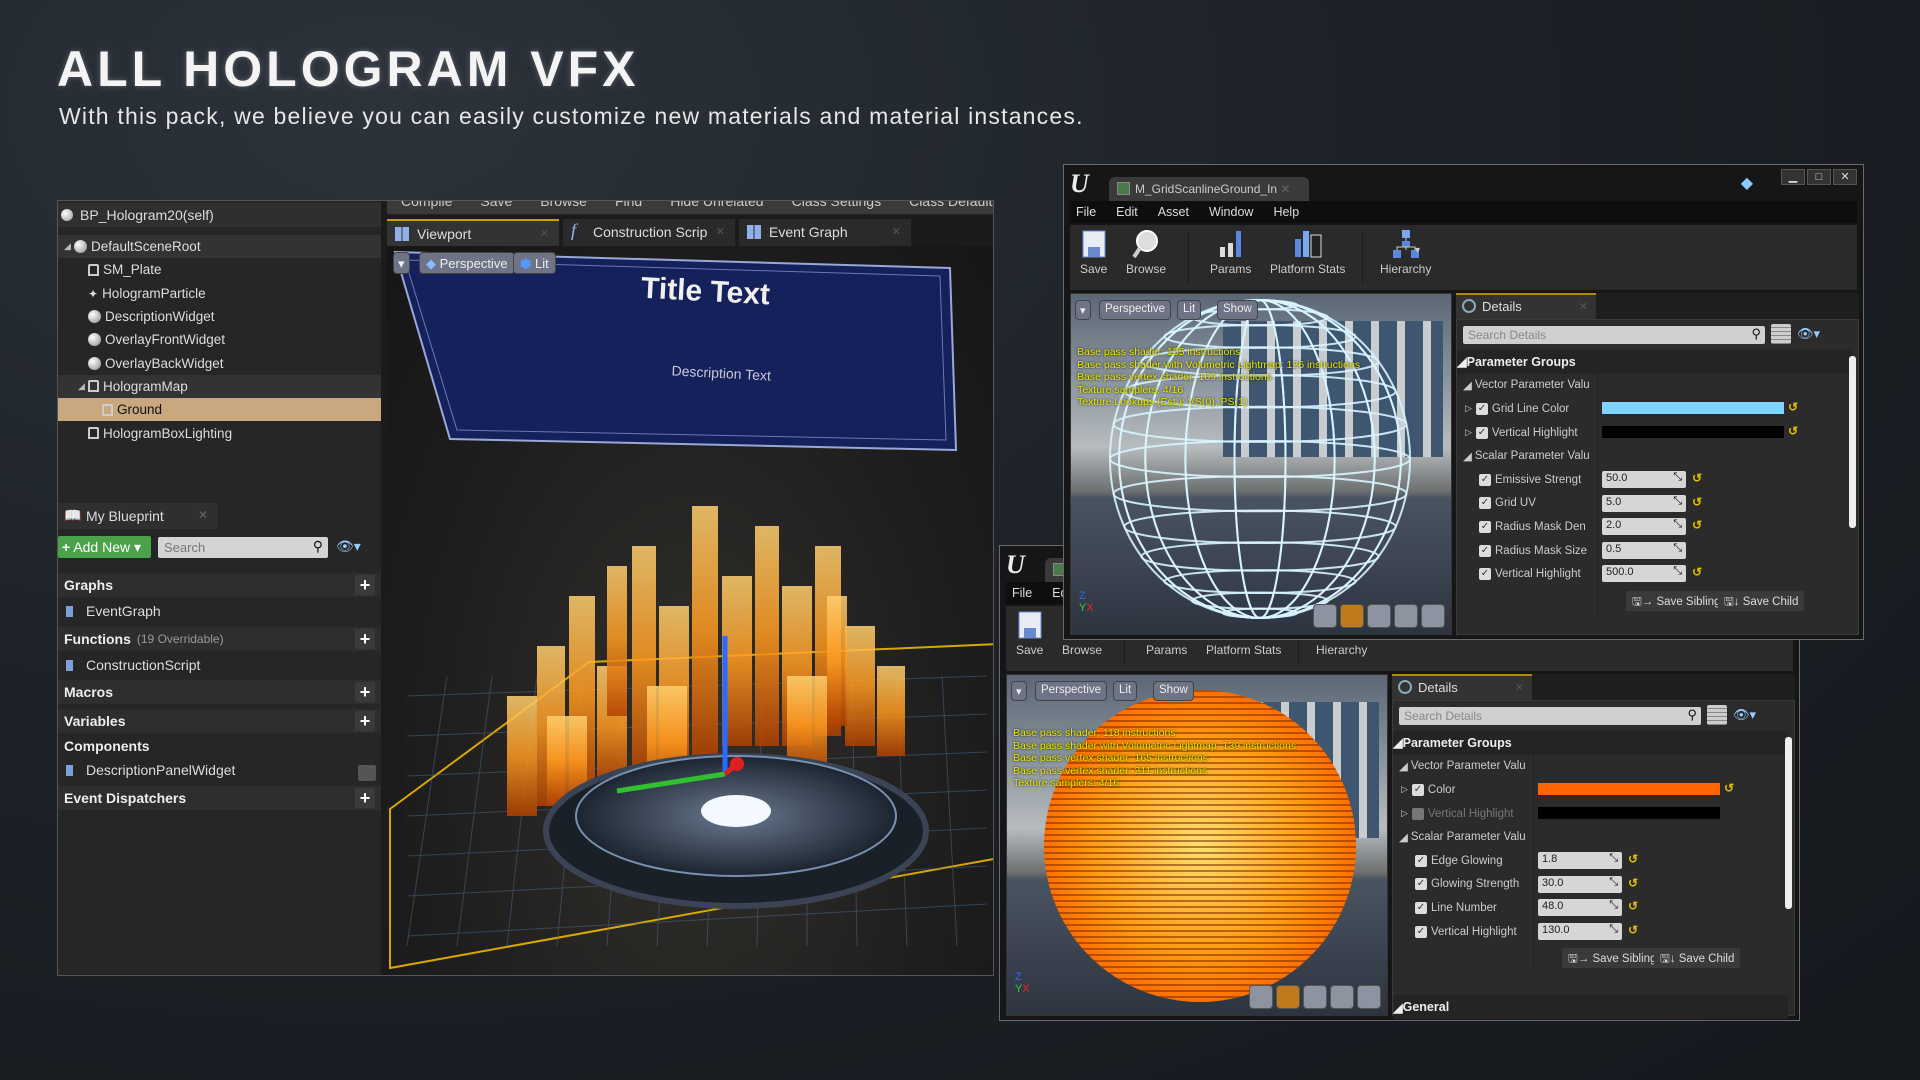 The image size is (1920, 1080). Describe the element at coordinates (1644, 503) in the screenshot. I see `value-input: 5.0` at that location.